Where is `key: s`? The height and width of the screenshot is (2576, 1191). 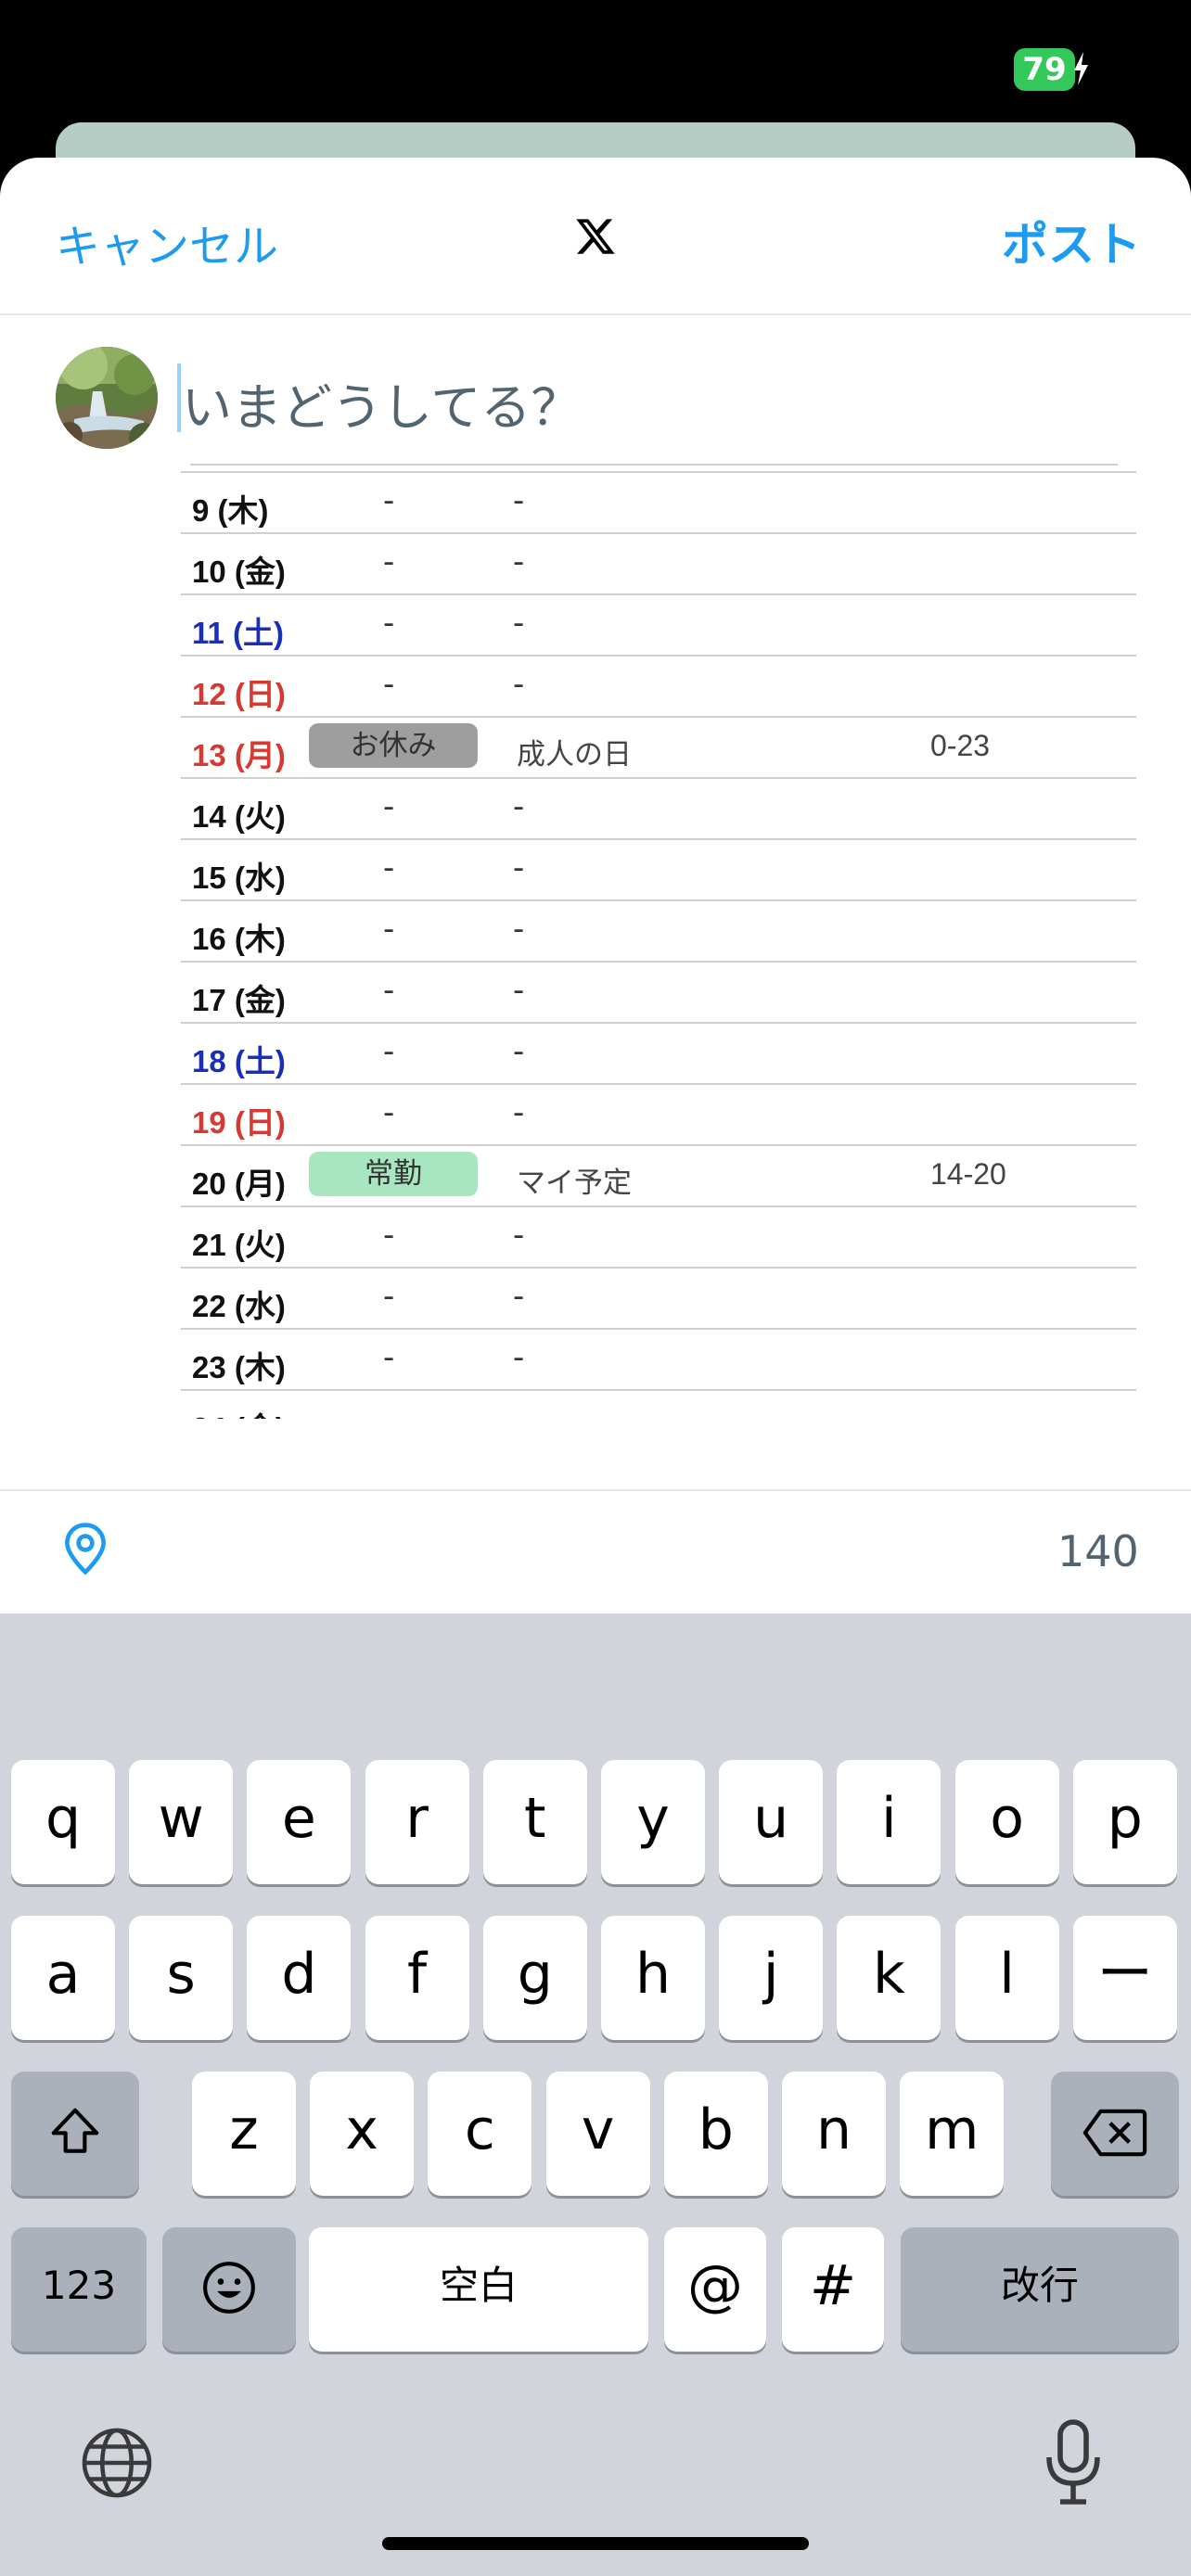 key: s is located at coordinates (181, 1978).